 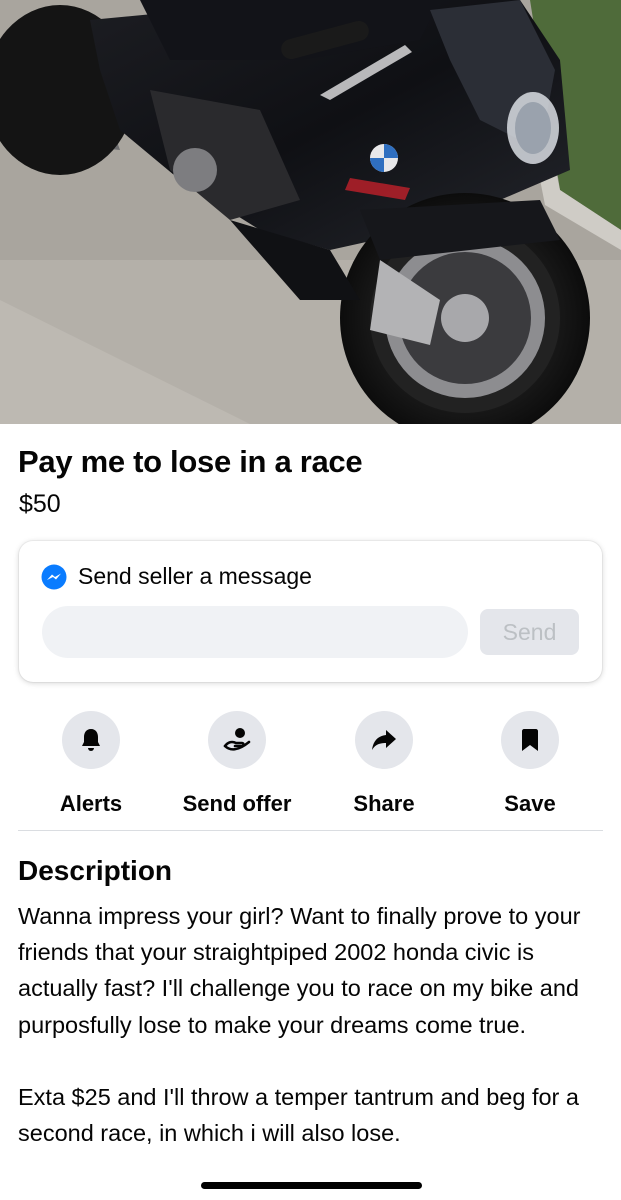 What do you see at coordinates (529, 632) in the screenshot?
I see `send-button: Send` at bounding box center [529, 632].